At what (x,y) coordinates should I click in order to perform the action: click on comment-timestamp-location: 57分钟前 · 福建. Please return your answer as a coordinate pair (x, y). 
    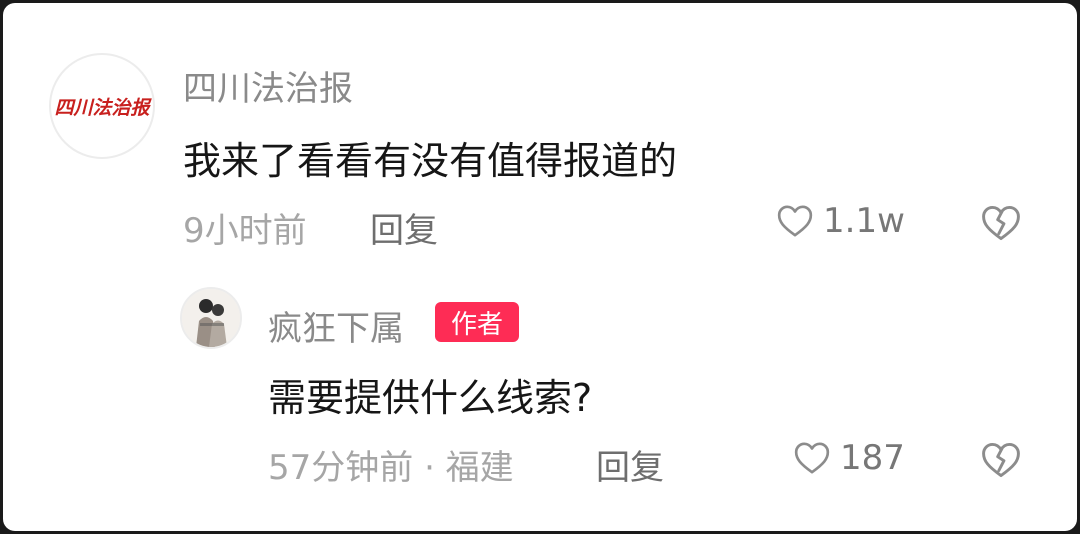
    Looking at the image, I should click on (391, 468).